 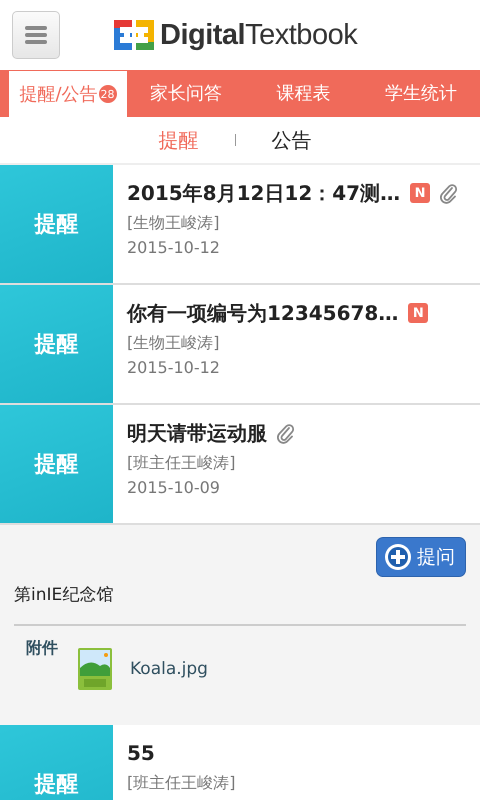 I want to click on menu-icon, so click(x=36, y=35).